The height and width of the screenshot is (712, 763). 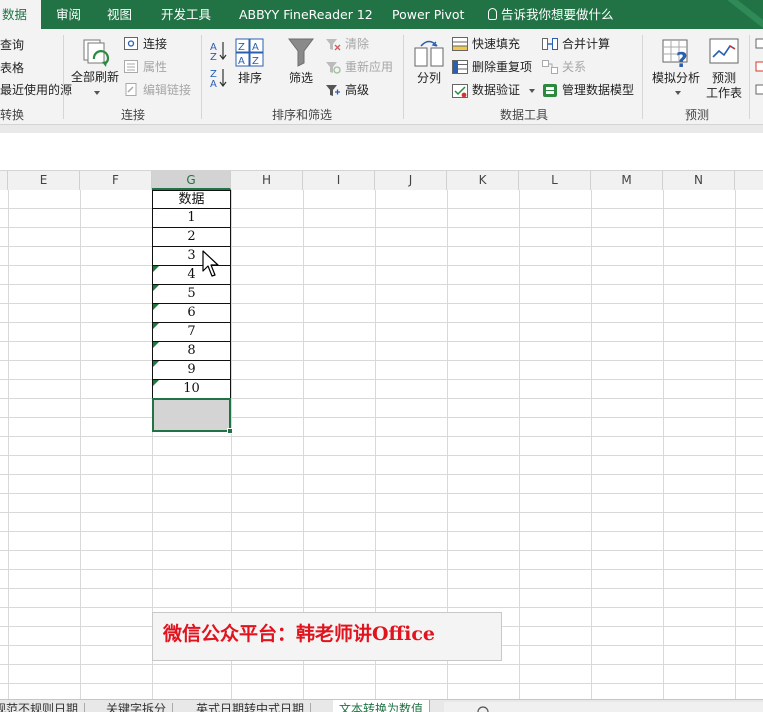 What do you see at coordinates (327, 636) in the screenshot?
I see `watermark-text-box: 微信公众平台：韩老师讲Office` at bounding box center [327, 636].